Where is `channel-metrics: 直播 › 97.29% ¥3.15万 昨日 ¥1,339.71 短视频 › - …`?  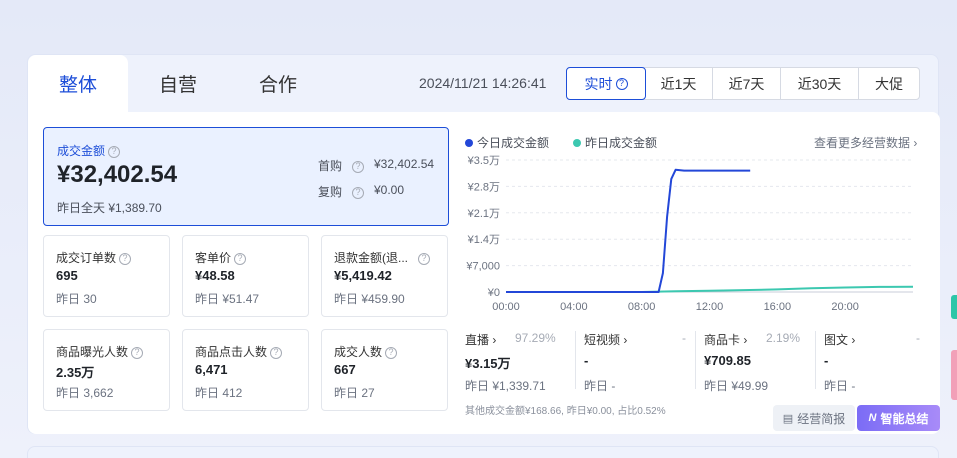
channel-metrics: 直播 › 97.29% ¥3.15万 昨日 ¥1,339.71 短视频 › - … is located at coordinates (695, 362).